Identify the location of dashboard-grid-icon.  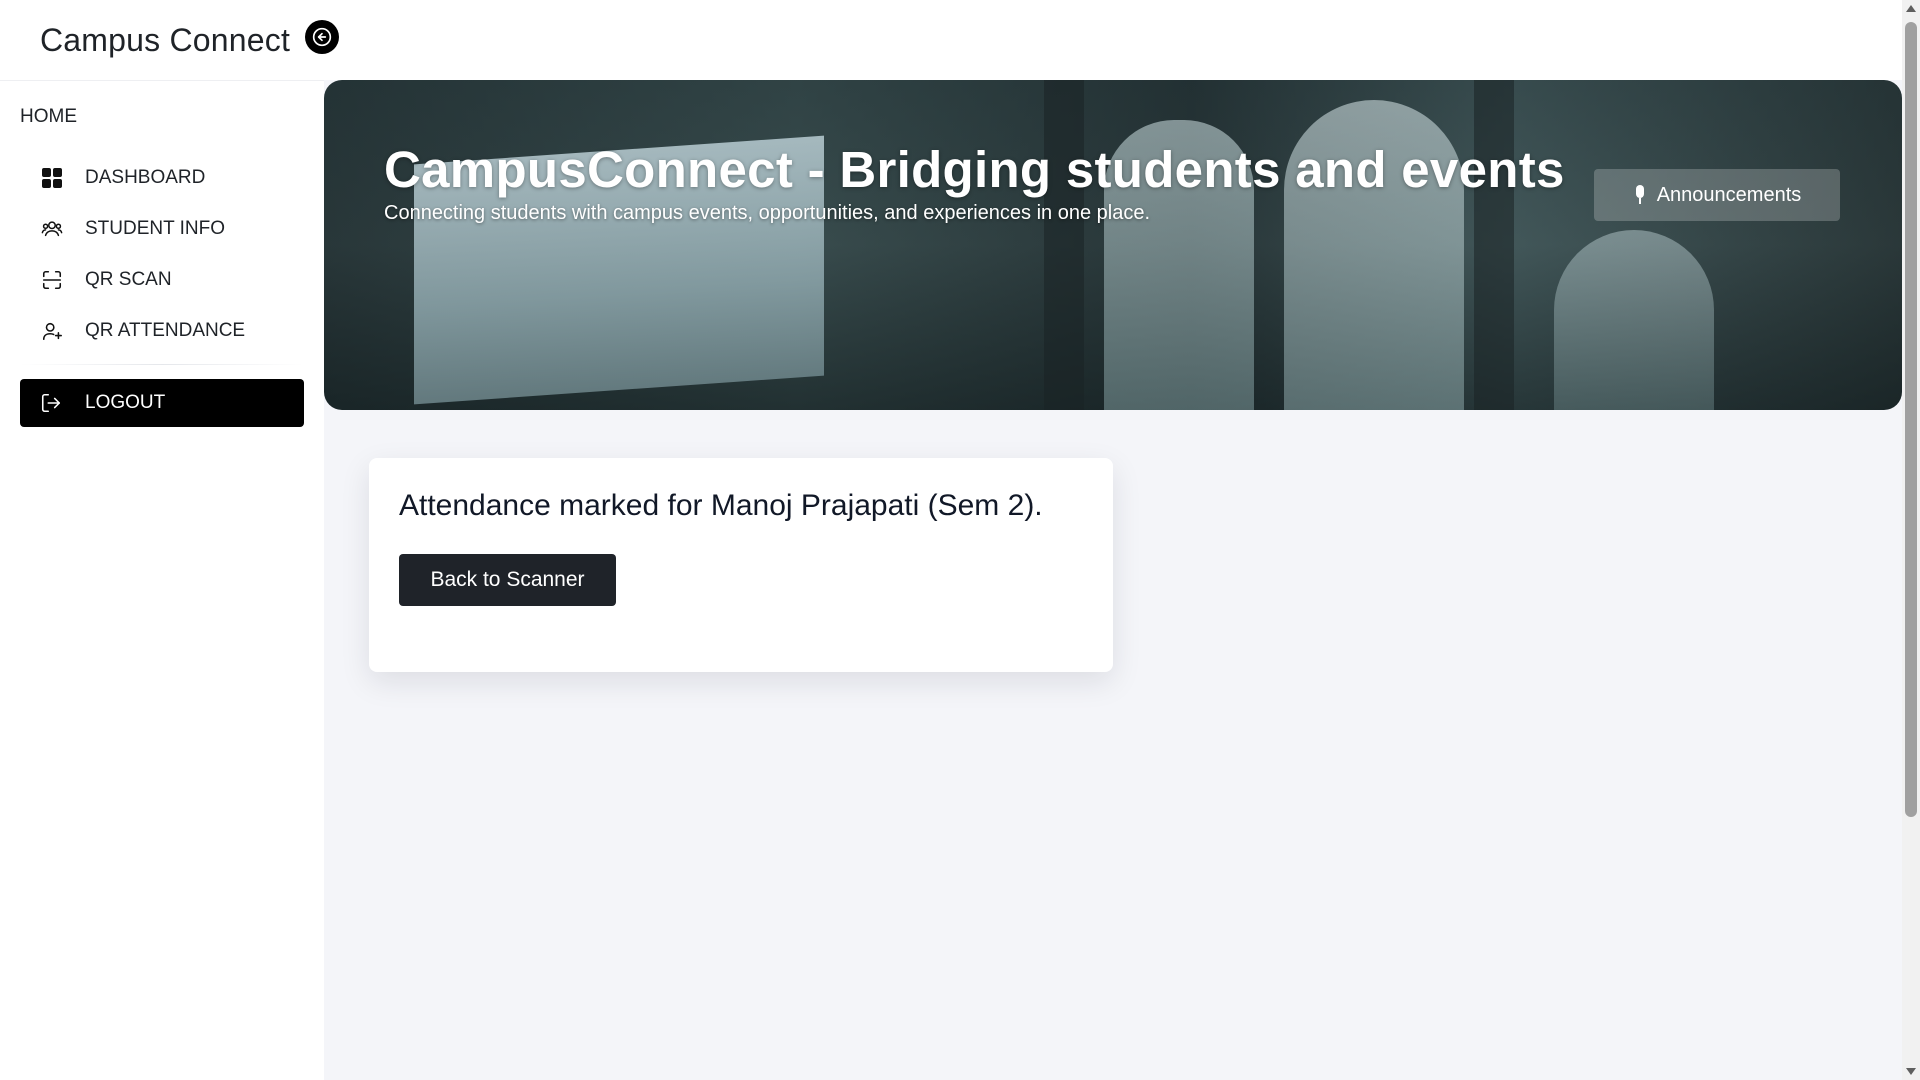
(52, 178).